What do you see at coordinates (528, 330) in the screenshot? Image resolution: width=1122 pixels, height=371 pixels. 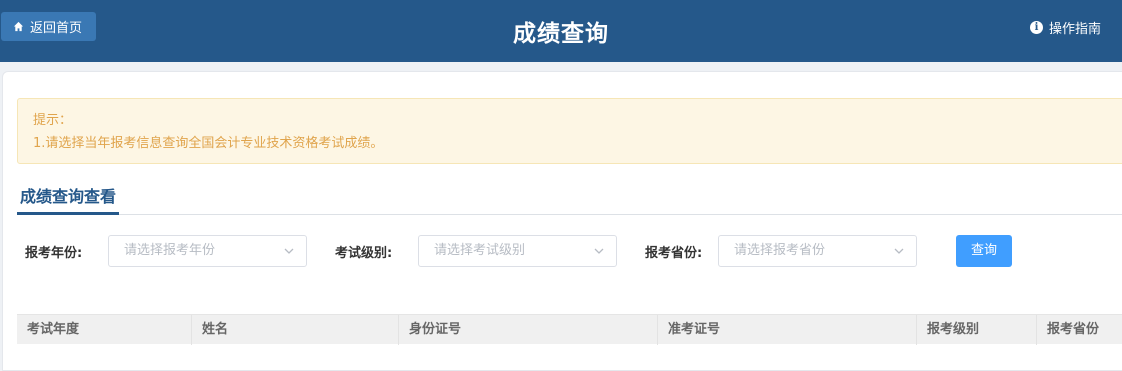 I see `col-id-number: 身份证号` at bounding box center [528, 330].